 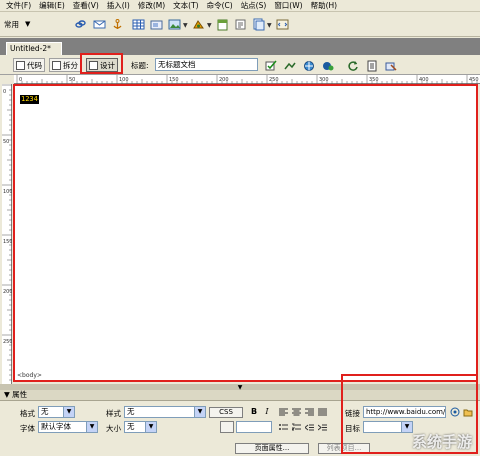 I want to click on unordered-list-icon, so click(x=283, y=427).